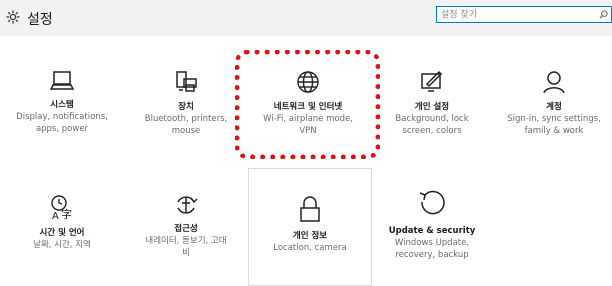  What do you see at coordinates (432, 231) in the screenshot?
I see `tile-title: Update & security` at bounding box center [432, 231].